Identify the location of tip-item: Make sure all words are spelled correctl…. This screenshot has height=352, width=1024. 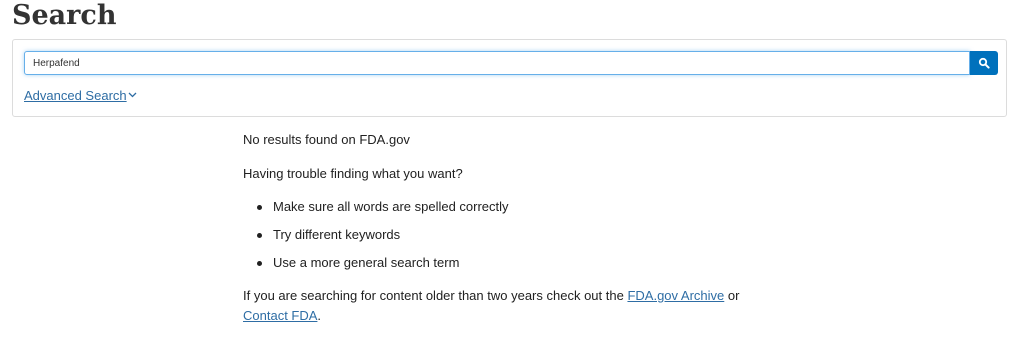
(376, 211).